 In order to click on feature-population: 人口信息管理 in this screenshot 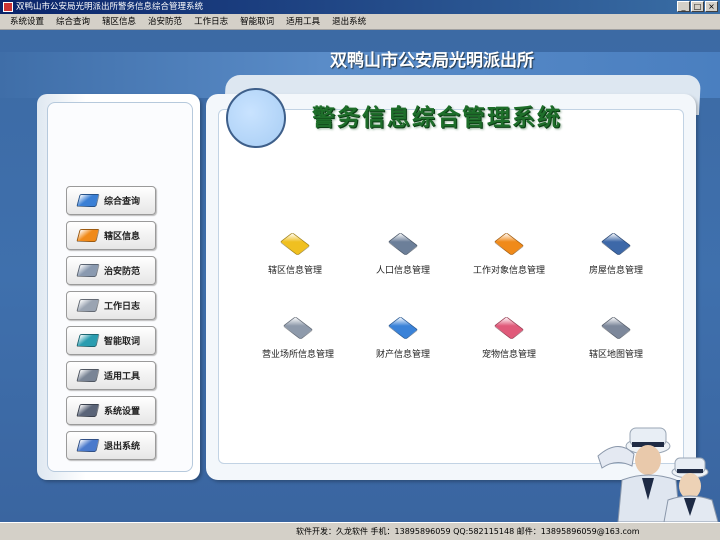, I will do `click(403, 254)`.